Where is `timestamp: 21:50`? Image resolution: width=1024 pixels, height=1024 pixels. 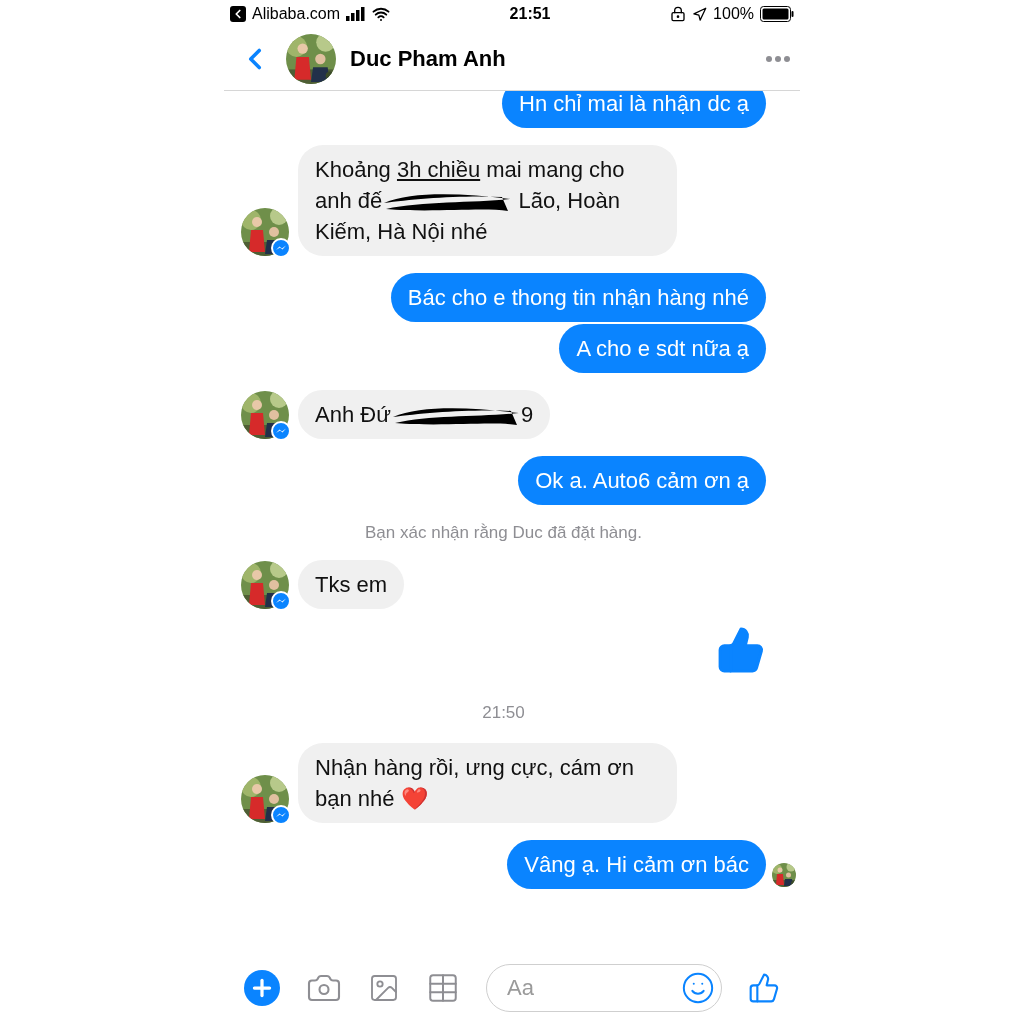
timestamp: 21:50 is located at coordinates (503, 713).